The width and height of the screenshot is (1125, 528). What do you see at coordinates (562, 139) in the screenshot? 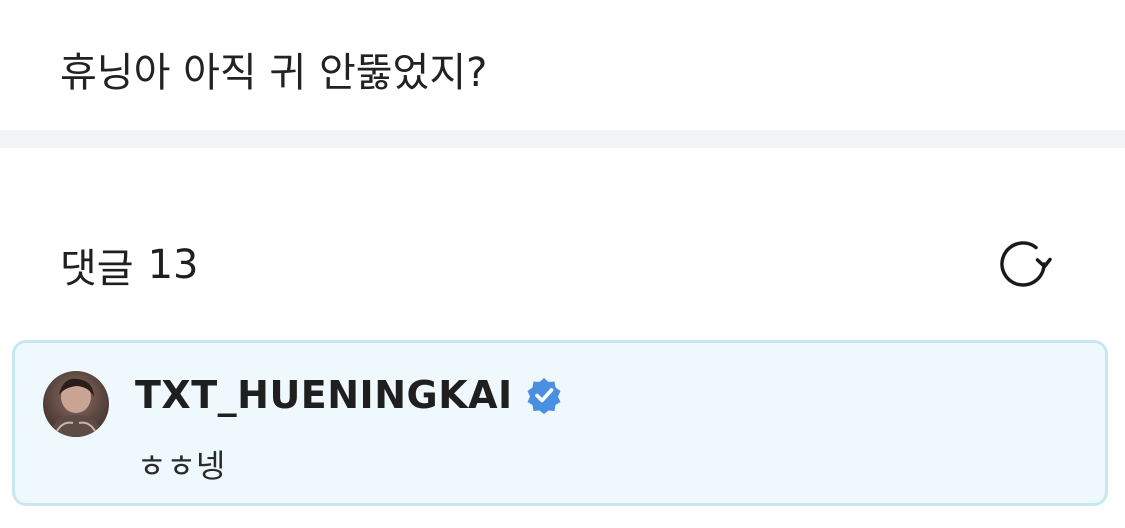
I see `section-divider` at bounding box center [562, 139].